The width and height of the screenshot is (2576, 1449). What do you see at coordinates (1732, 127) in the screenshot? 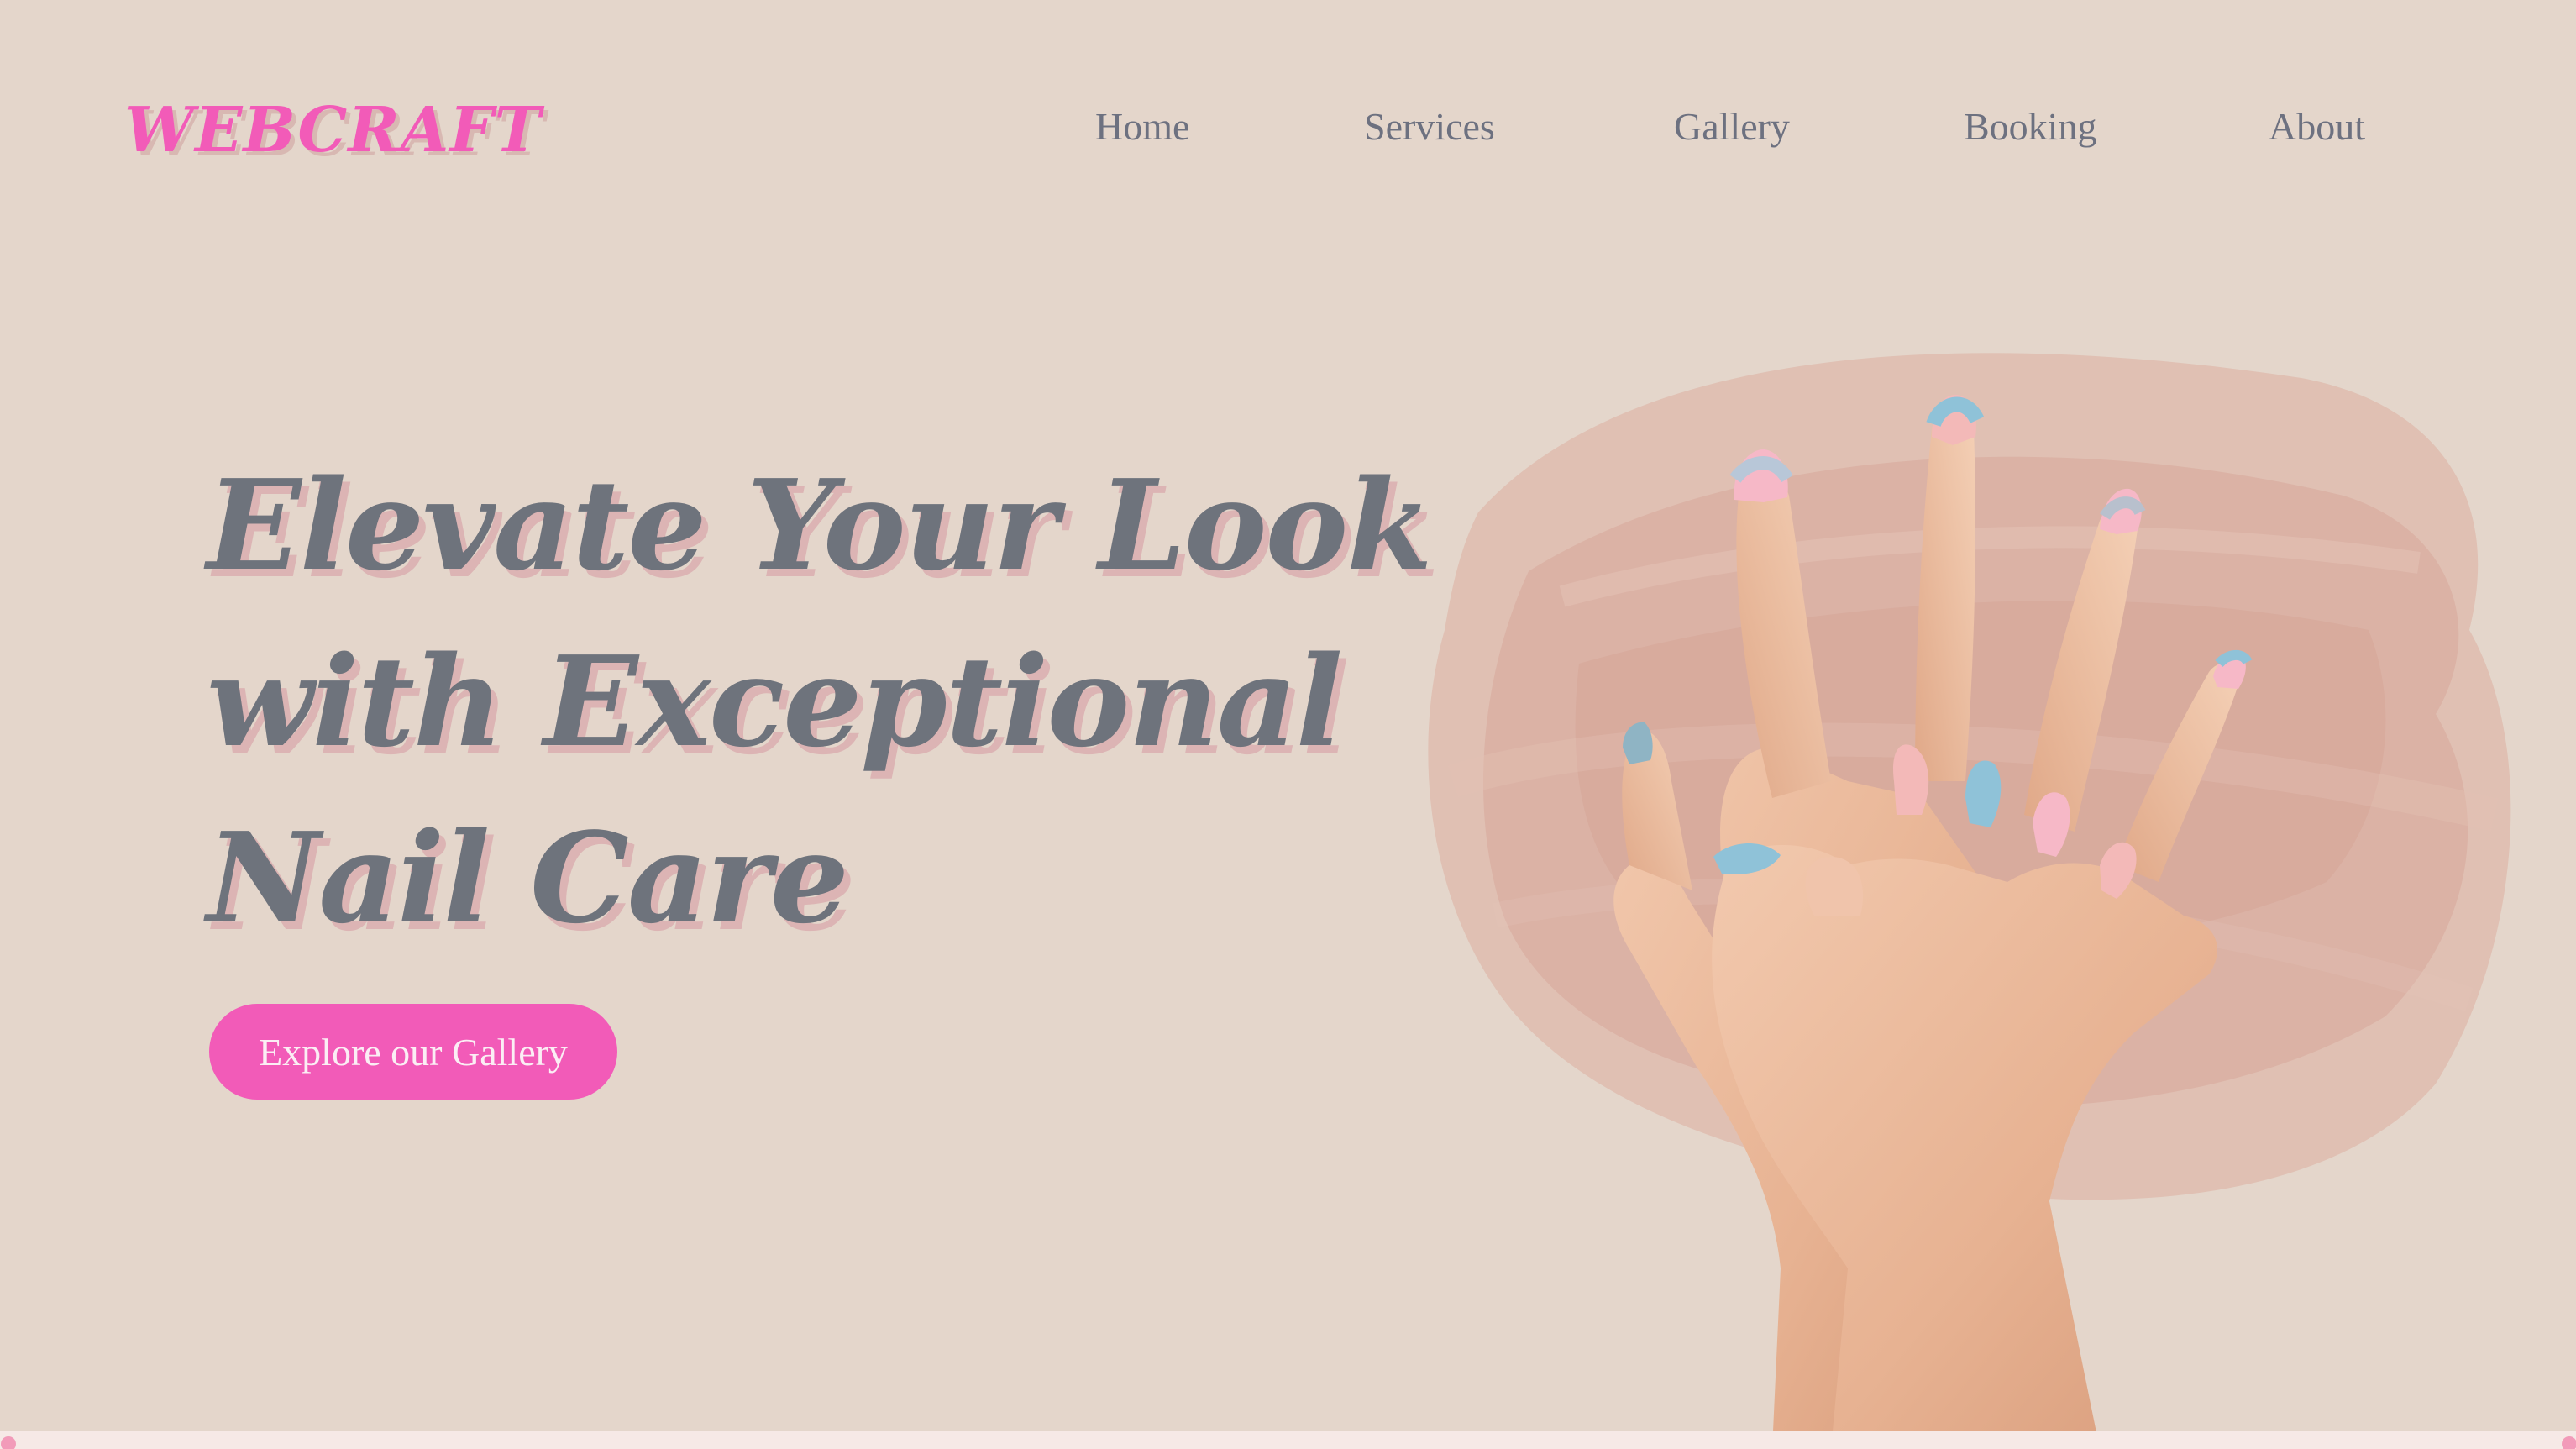
I see `nav-gallery-link: Gallery` at bounding box center [1732, 127].